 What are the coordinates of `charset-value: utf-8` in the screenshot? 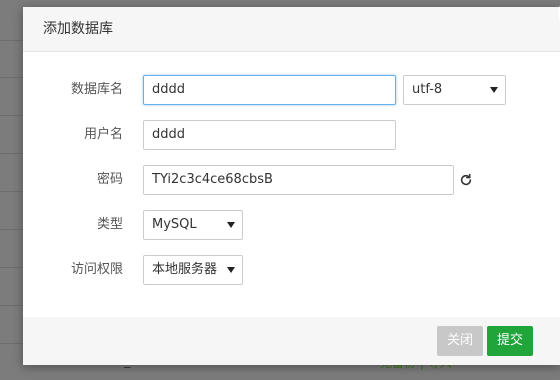 It's located at (427, 89).